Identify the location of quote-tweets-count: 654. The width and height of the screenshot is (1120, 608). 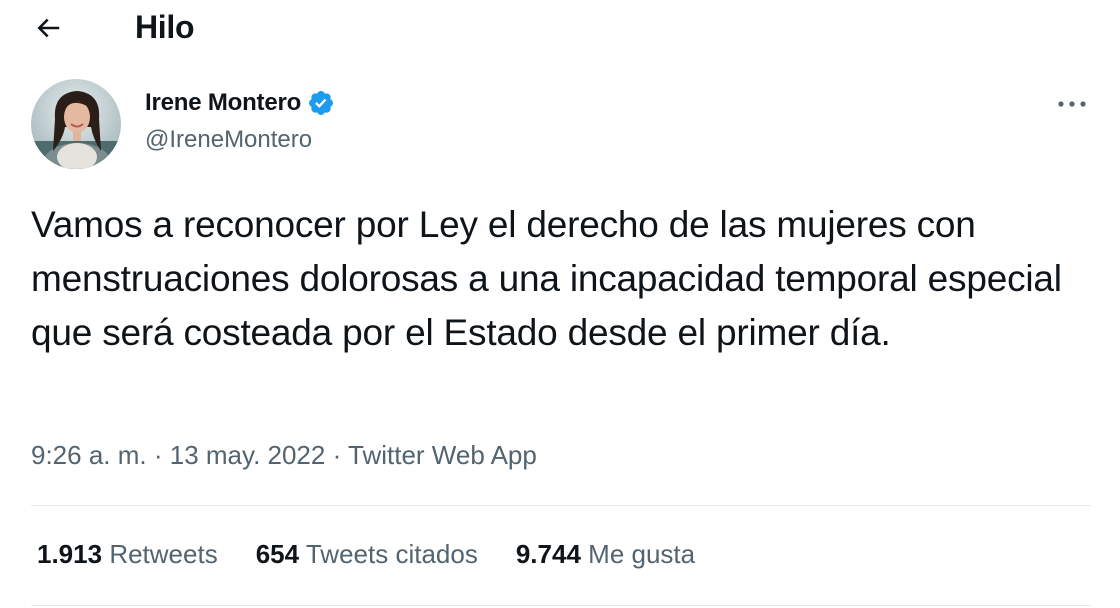
(277, 554).